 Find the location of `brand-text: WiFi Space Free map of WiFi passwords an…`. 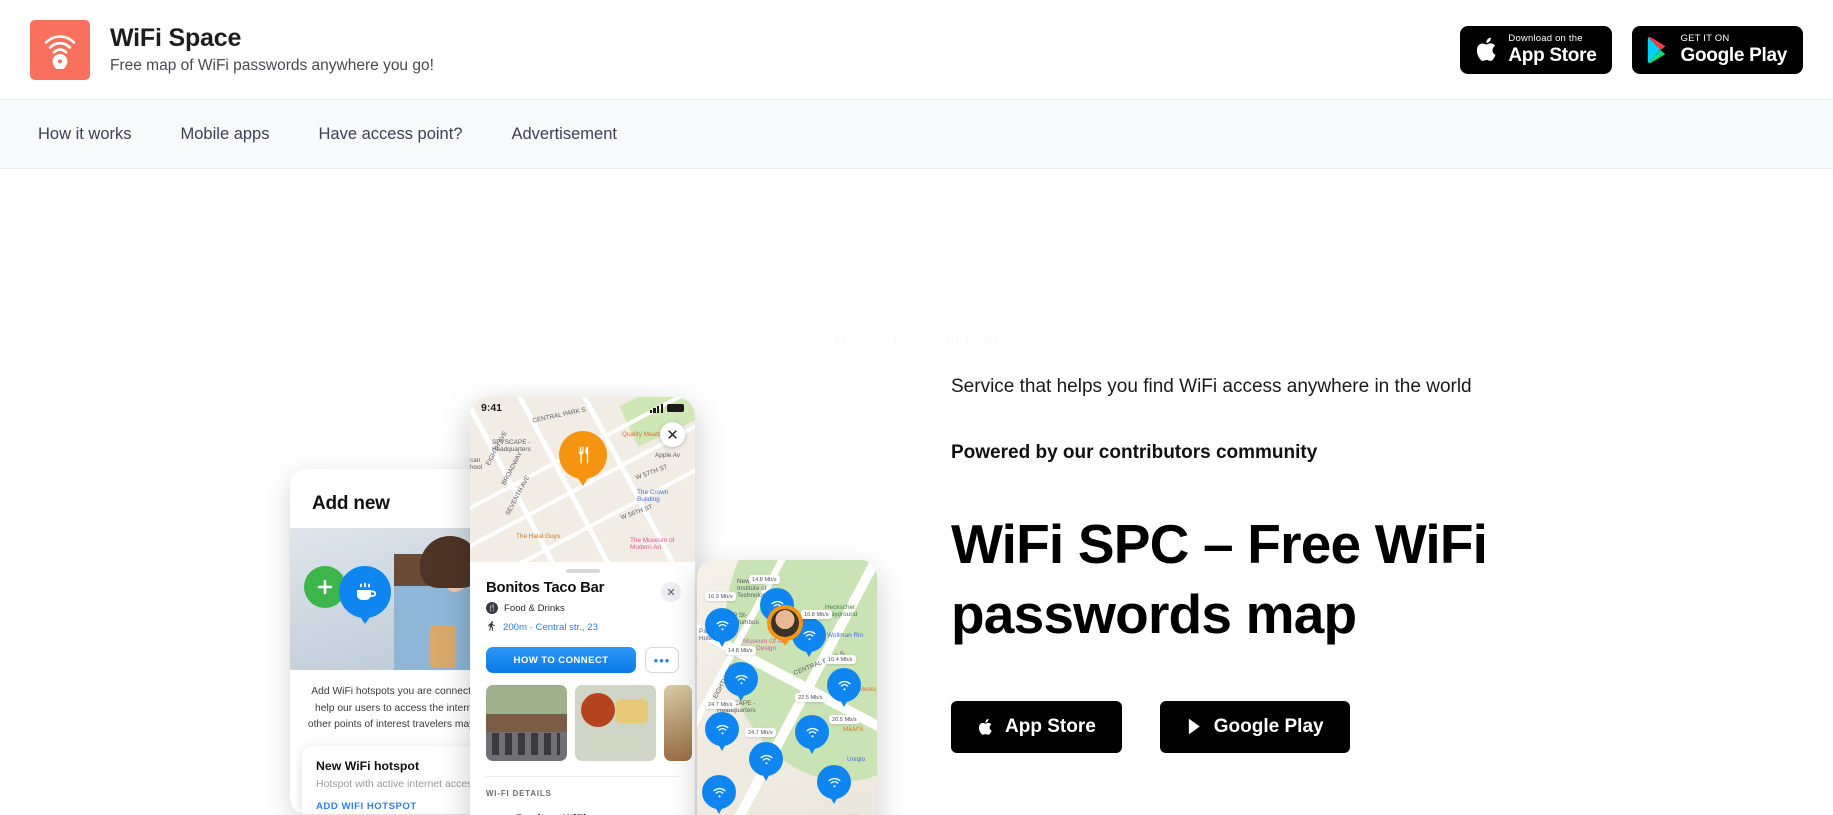

brand-text: WiFi Space Free map of WiFi passwords an… is located at coordinates (272, 49).